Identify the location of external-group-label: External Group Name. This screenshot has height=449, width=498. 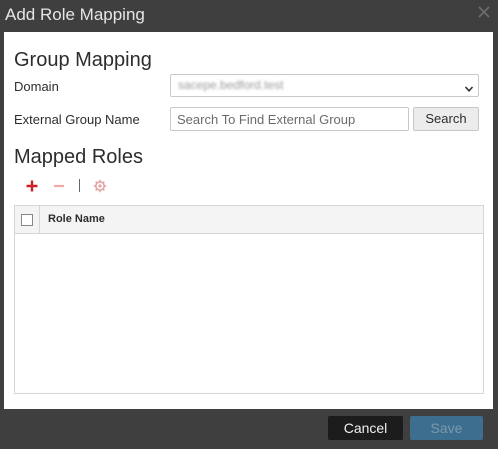
(77, 119).